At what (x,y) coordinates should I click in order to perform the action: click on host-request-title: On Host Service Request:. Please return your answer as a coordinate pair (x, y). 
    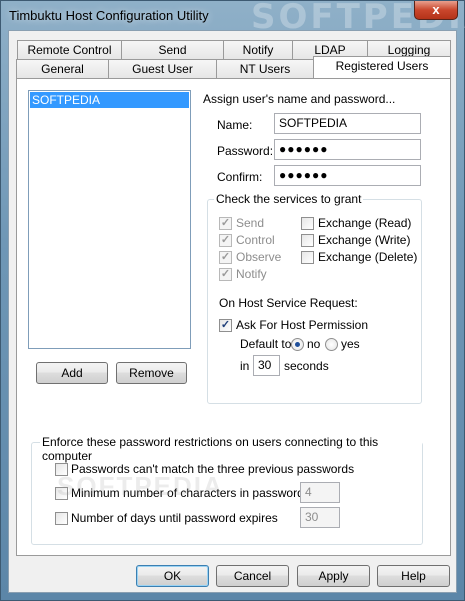
    Looking at the image, I should click on (288, 303).